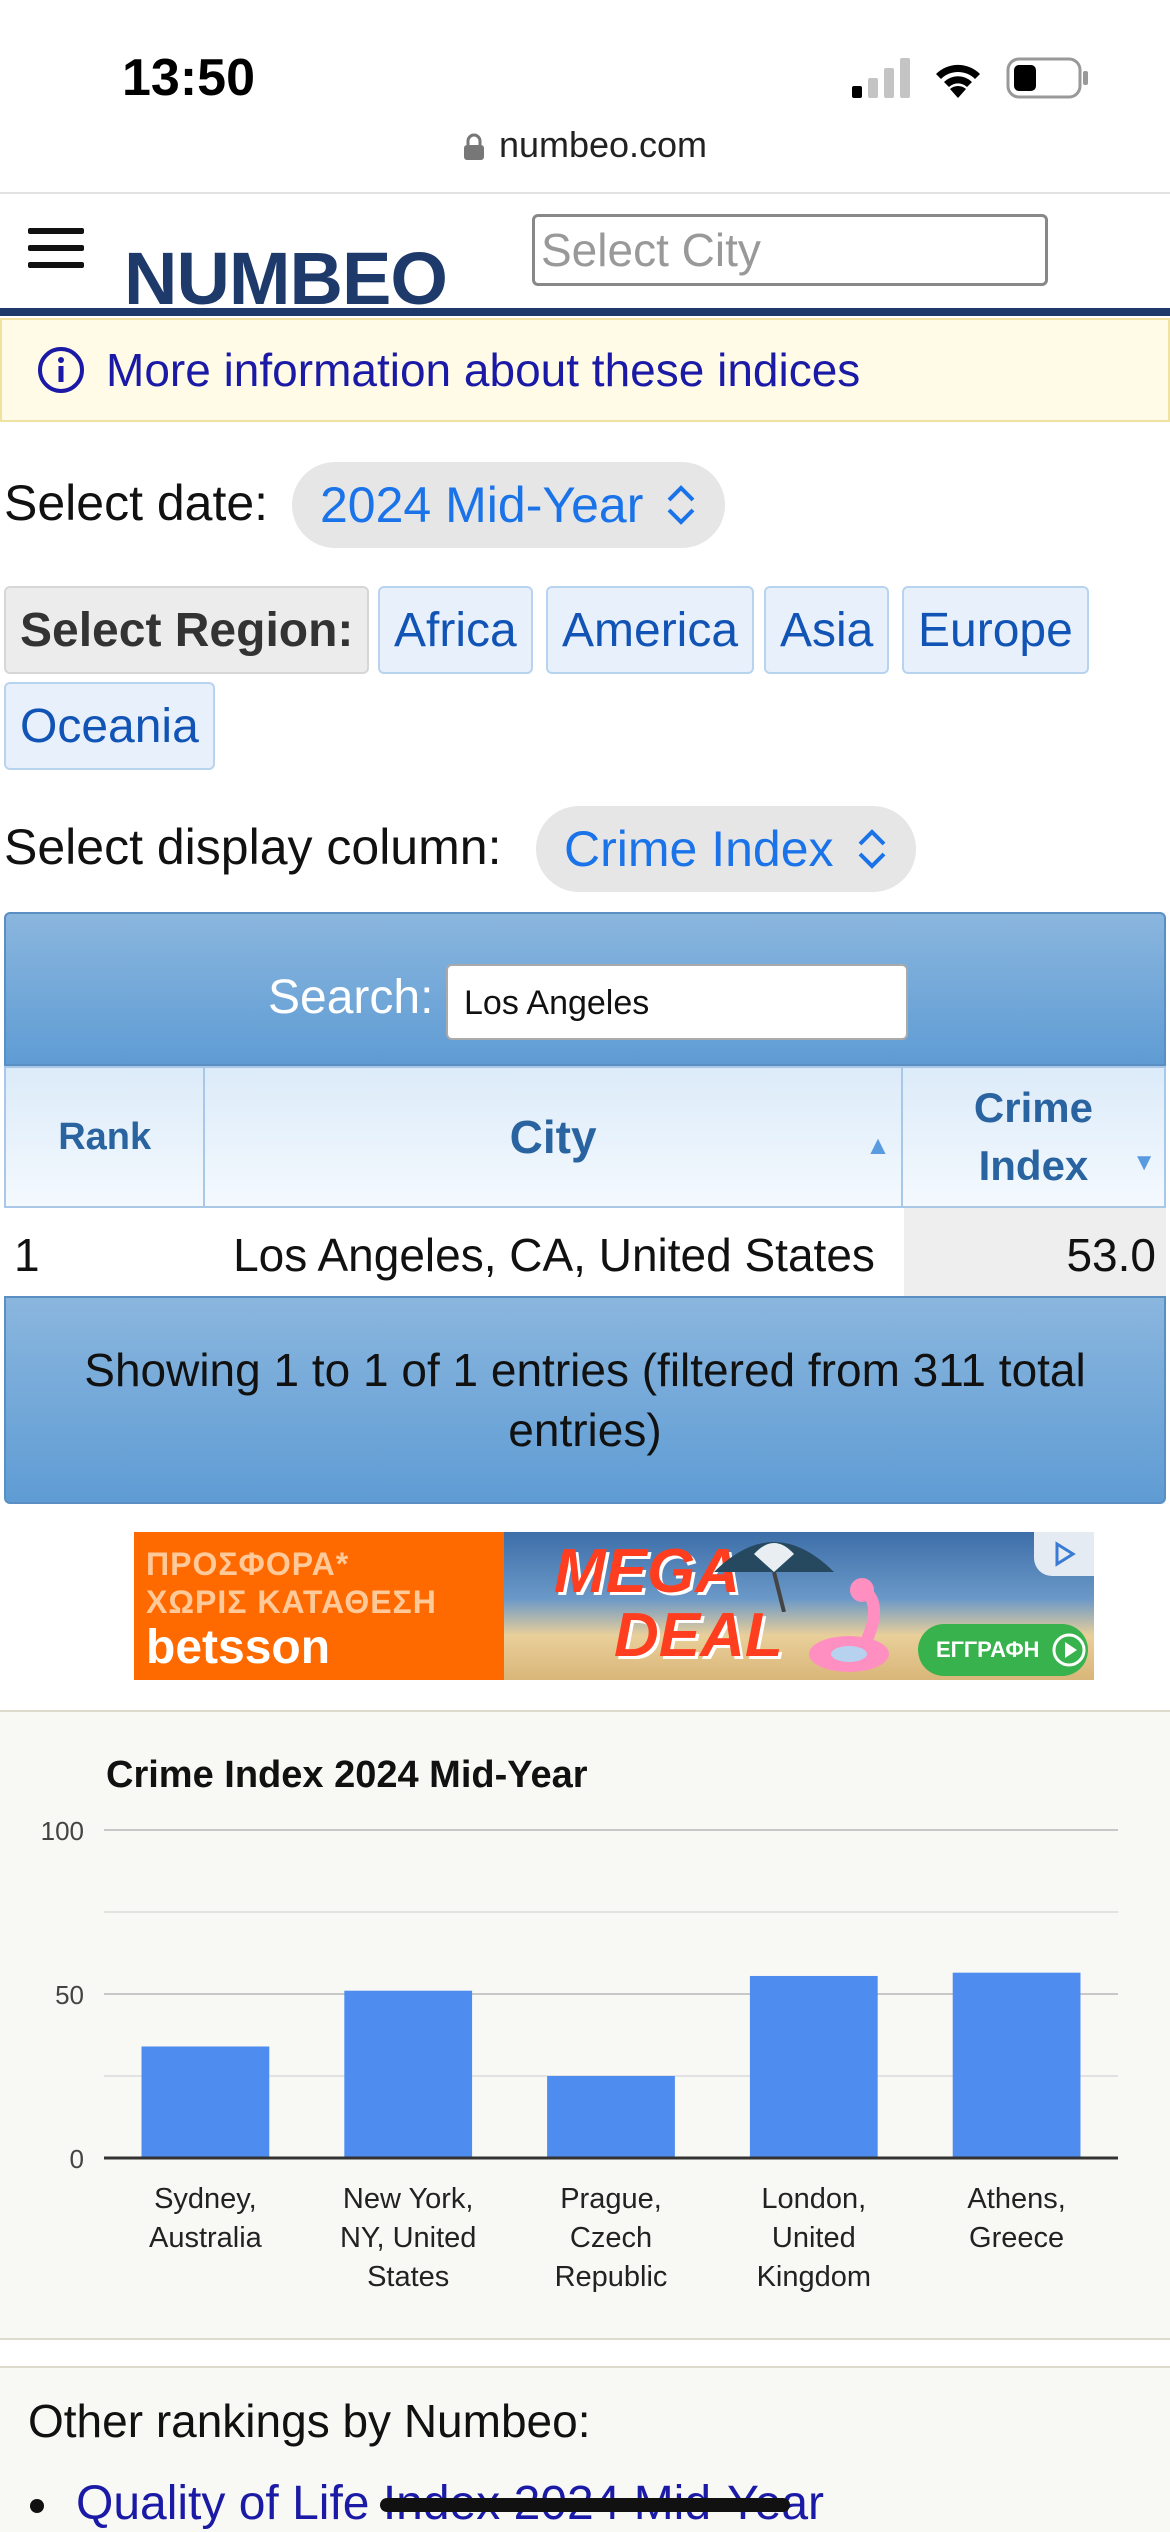 The width and height of the screenshot is (1170, 2532). Describe the element at coordinates (408, 2199) in the screenshot. I see `x-tick-label: New York,` at that location.